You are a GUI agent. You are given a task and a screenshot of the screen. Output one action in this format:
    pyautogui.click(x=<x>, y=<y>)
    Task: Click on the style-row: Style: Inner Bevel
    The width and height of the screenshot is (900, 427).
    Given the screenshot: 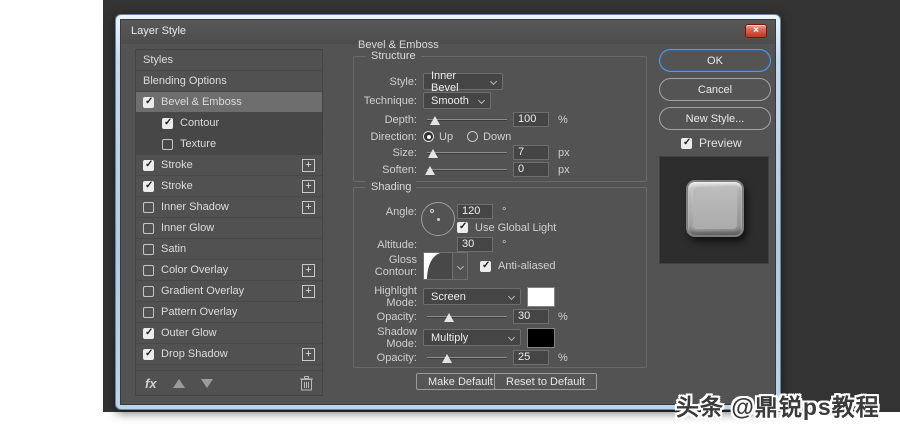 What is the action you would take?
    pyautogui.click(x=424, y=82)
    